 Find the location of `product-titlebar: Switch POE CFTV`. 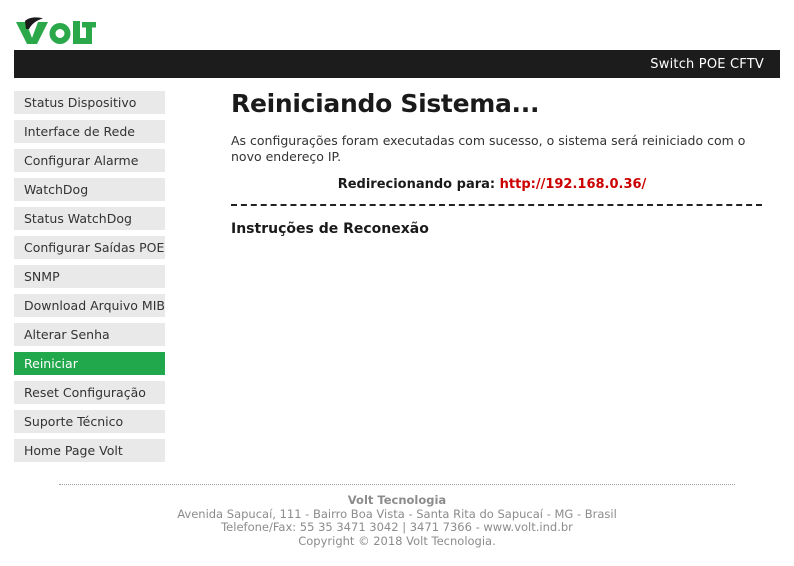

product-titlebar: Switch POE CFTV is located at coordinates (397, 64).